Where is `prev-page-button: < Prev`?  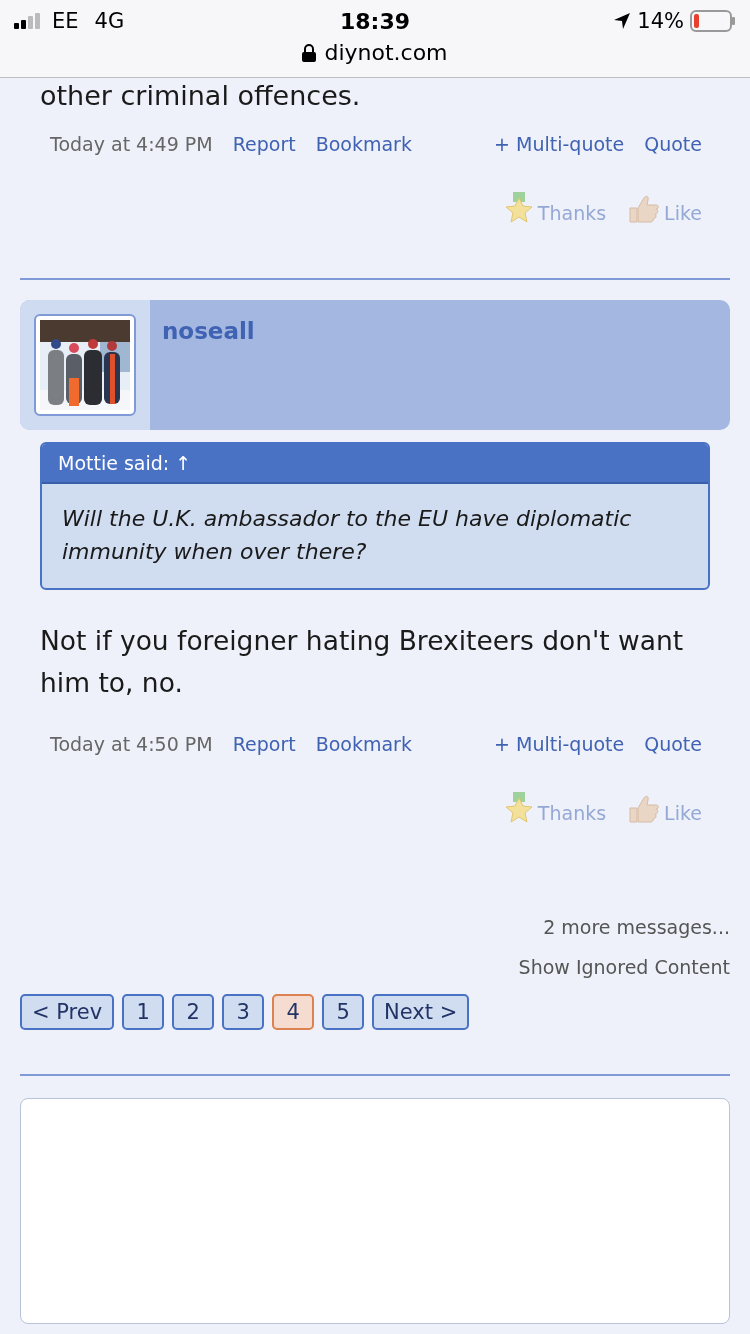
prev-page-button: < Prev is located at coordinates (67, 1012).